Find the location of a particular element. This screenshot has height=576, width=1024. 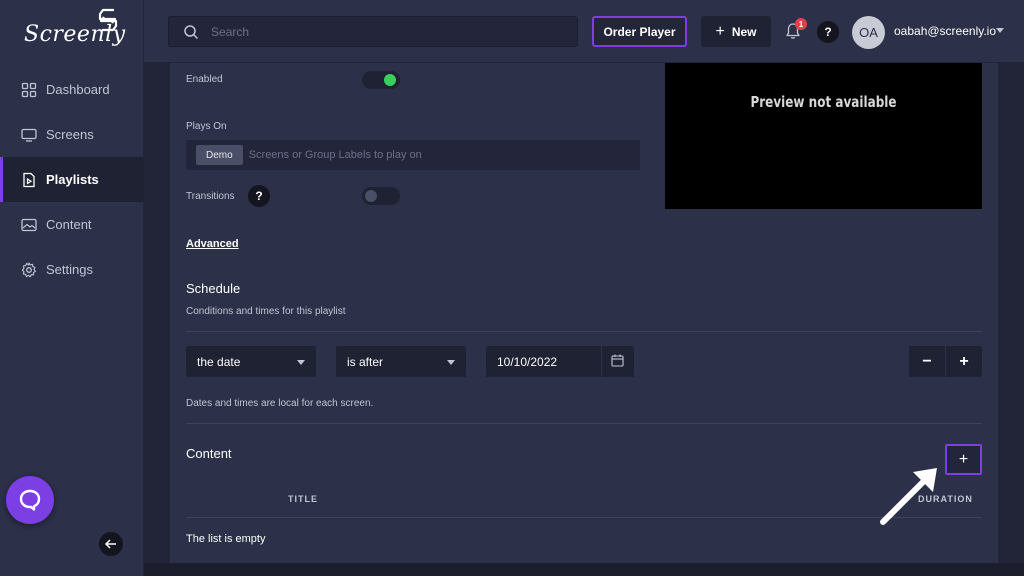

empty-list-message: The list is empty is located at coordinates (226, 539).